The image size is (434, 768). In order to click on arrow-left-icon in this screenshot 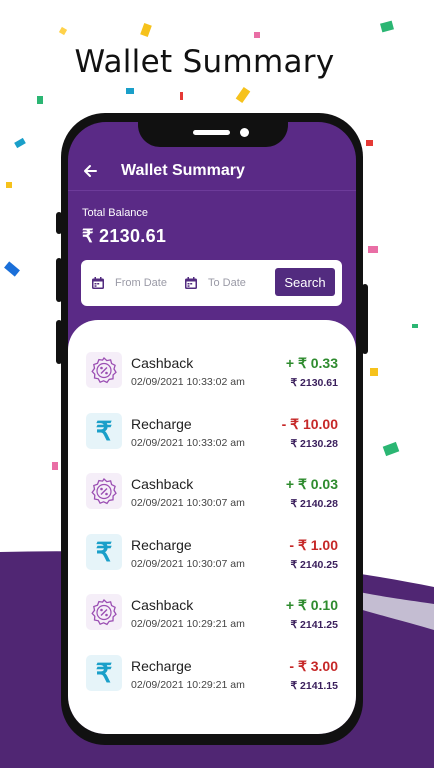, I will do `click(90, 173)`.